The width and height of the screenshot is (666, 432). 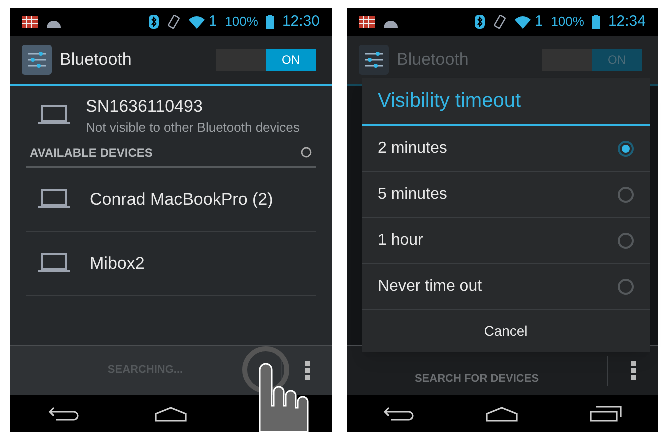 I want to click on dialog-title: Visibility timeout, so click(x=449, y=101).